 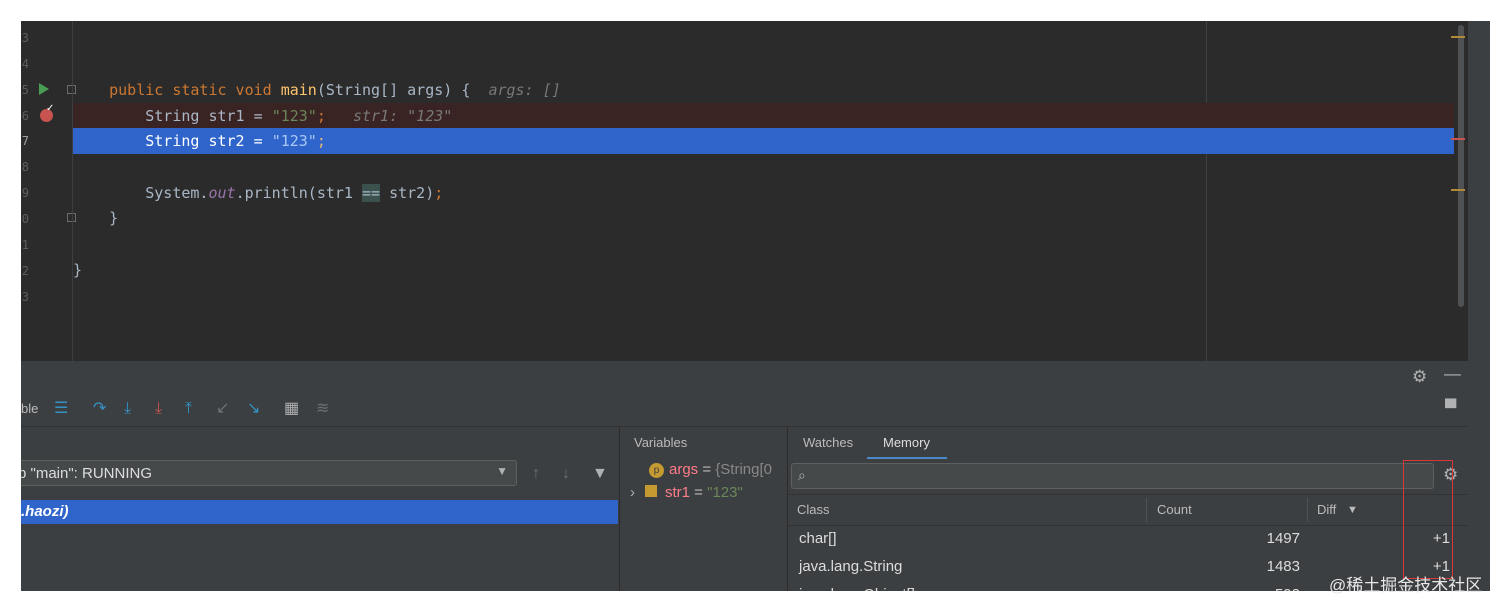 I want to click on selected-frame-row: .haozi), so click(x=319, y=512).